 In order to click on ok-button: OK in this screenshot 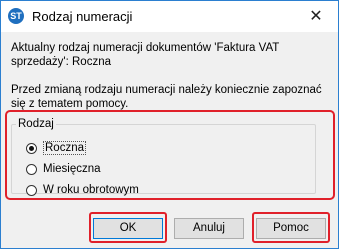, I will do `click(128, 228)`.